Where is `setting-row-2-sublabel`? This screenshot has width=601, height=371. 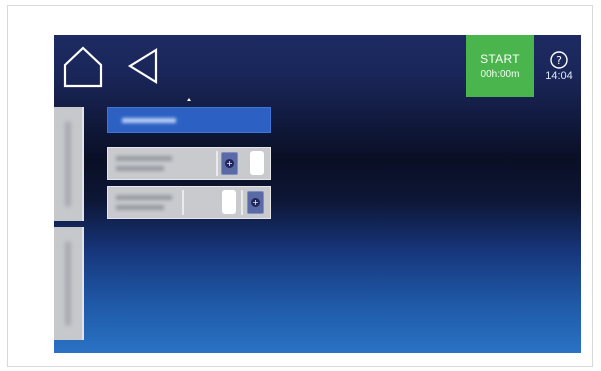
setting-row-2-sublabel is located at coordinates (140, 207).